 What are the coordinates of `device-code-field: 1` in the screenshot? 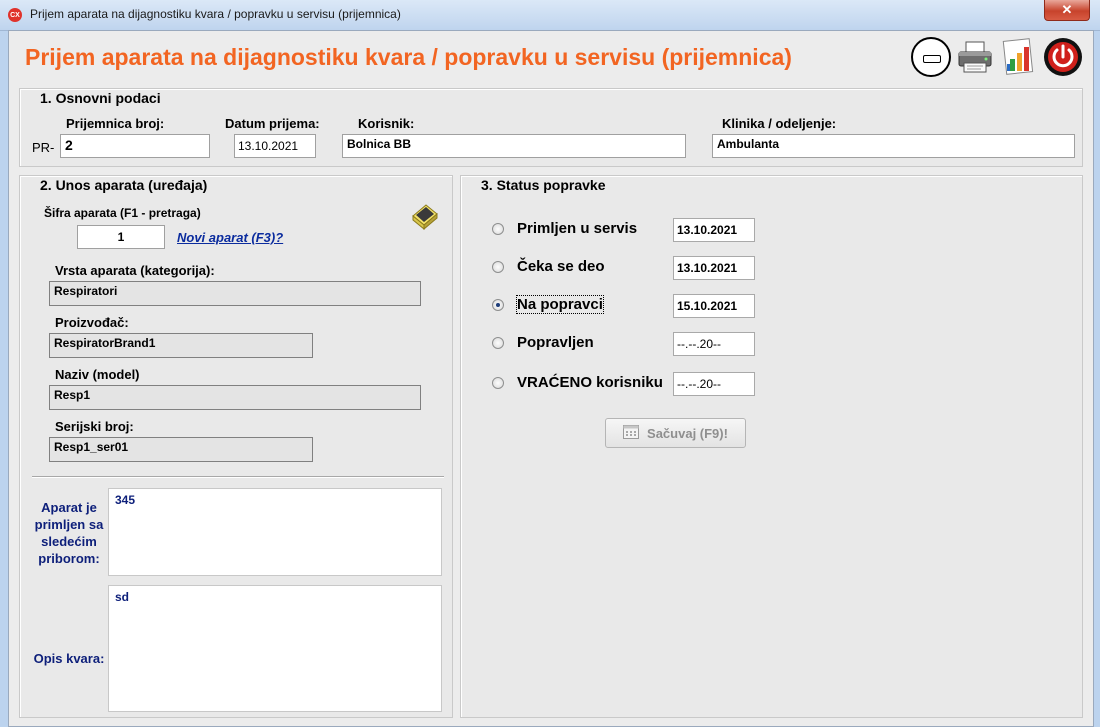 It's located at (121, 237).